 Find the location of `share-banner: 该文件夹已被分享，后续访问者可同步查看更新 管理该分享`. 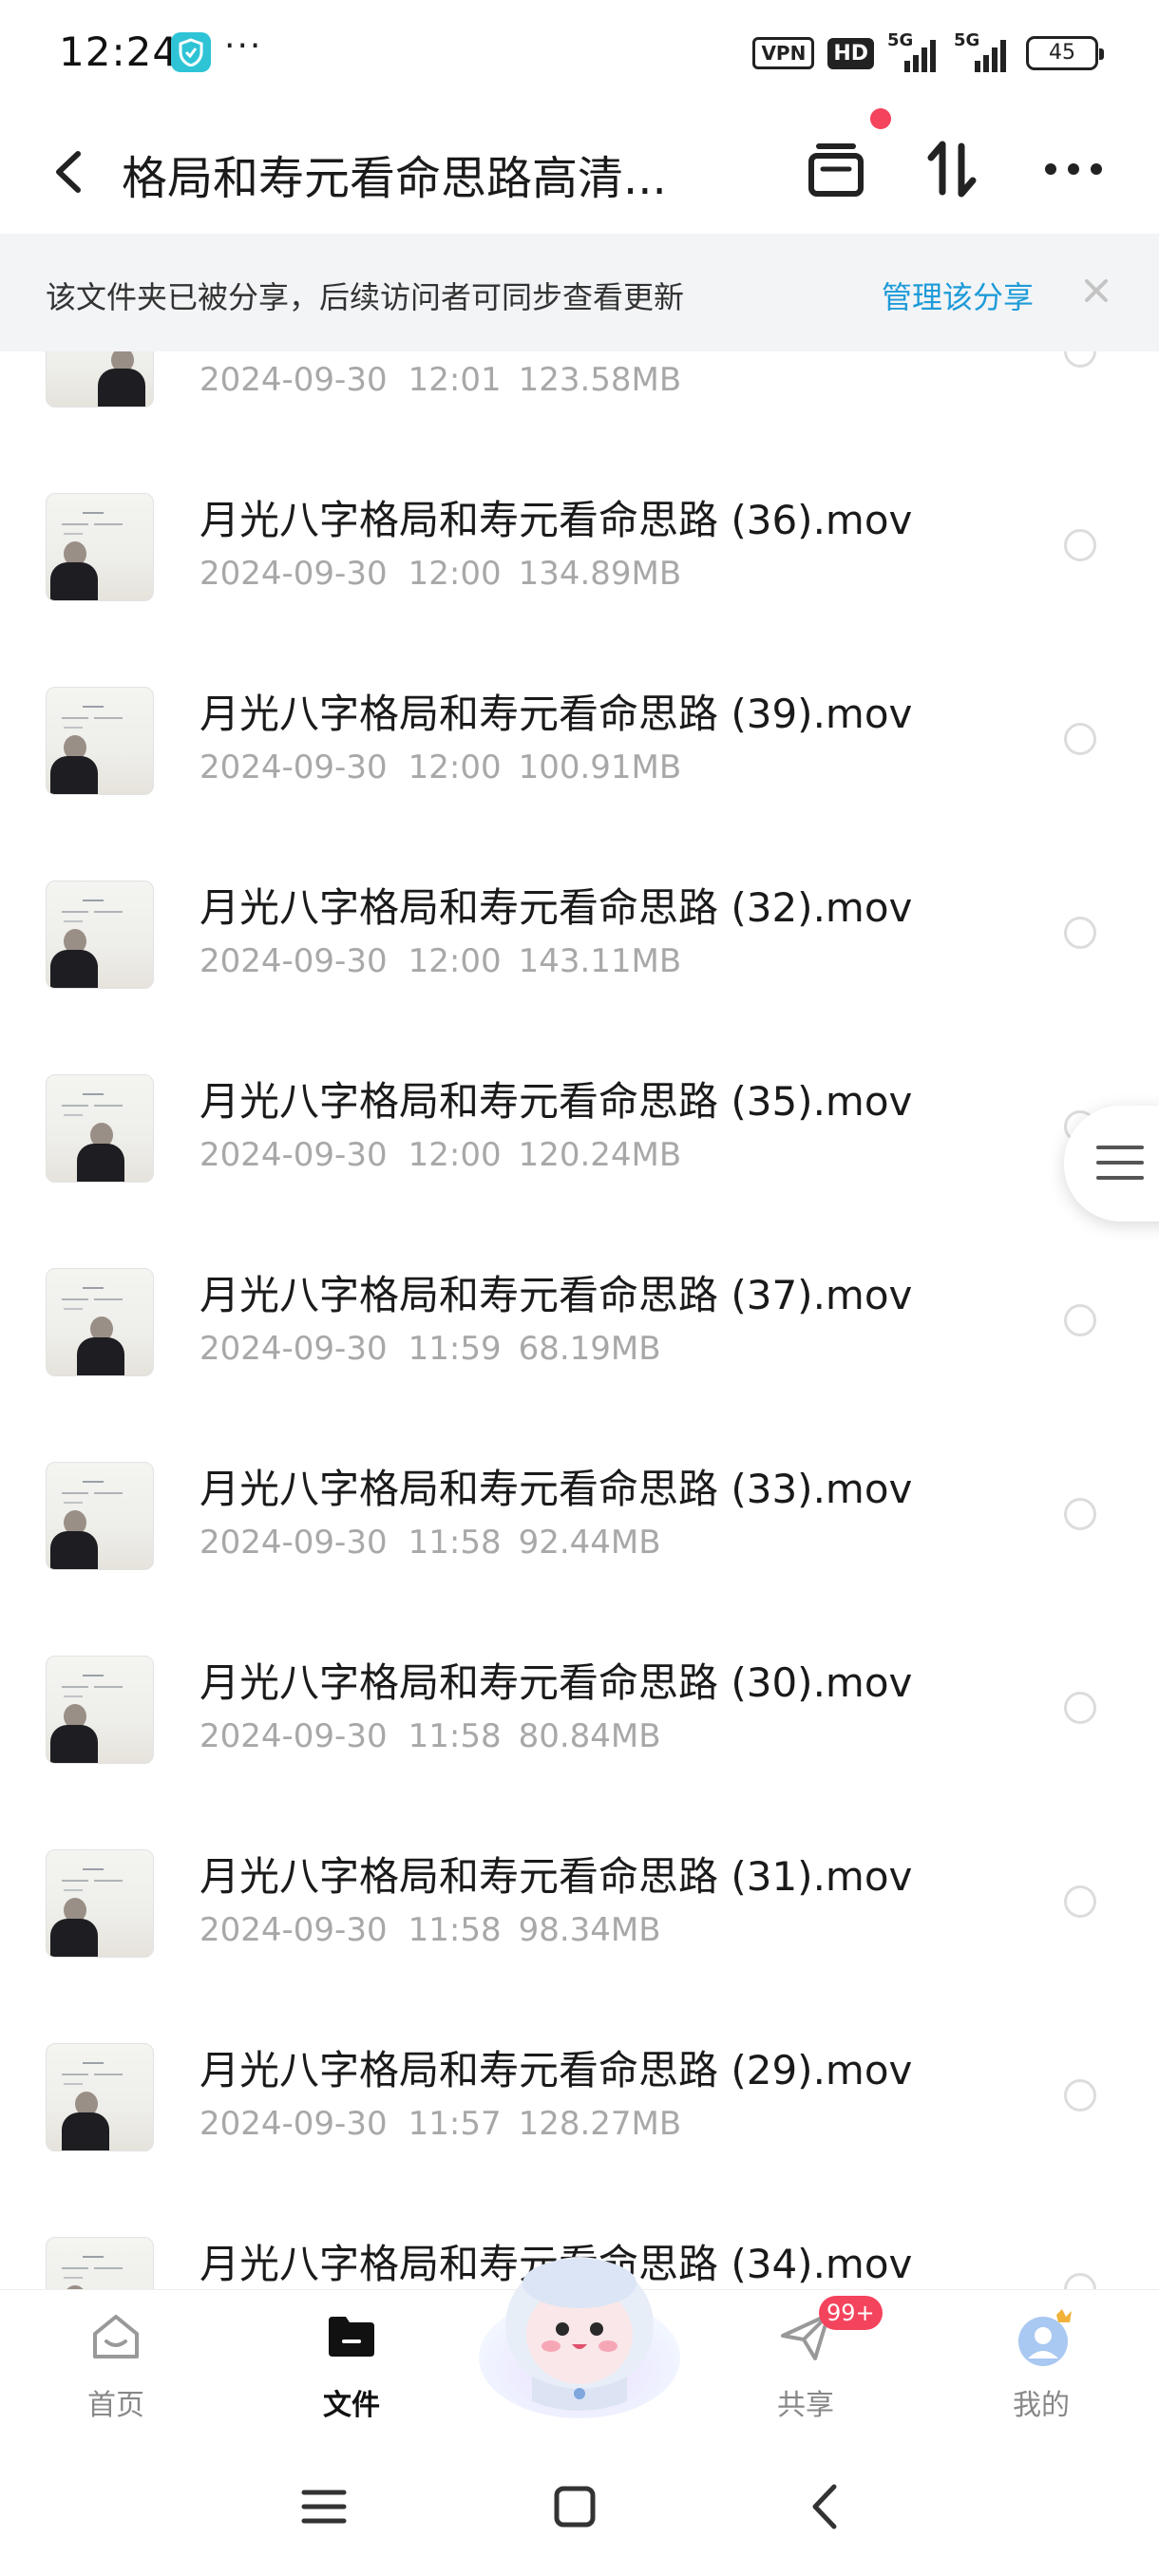

share-banner: 该文件夹已被分享，后续访问者可同步查看更新 管理该分享 is located at coordinates (579, 292).